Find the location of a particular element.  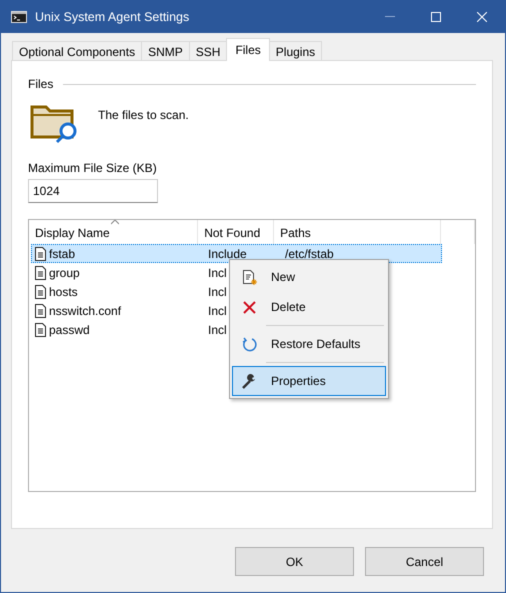

file-name: hosts is located at coordinates (63, 292).